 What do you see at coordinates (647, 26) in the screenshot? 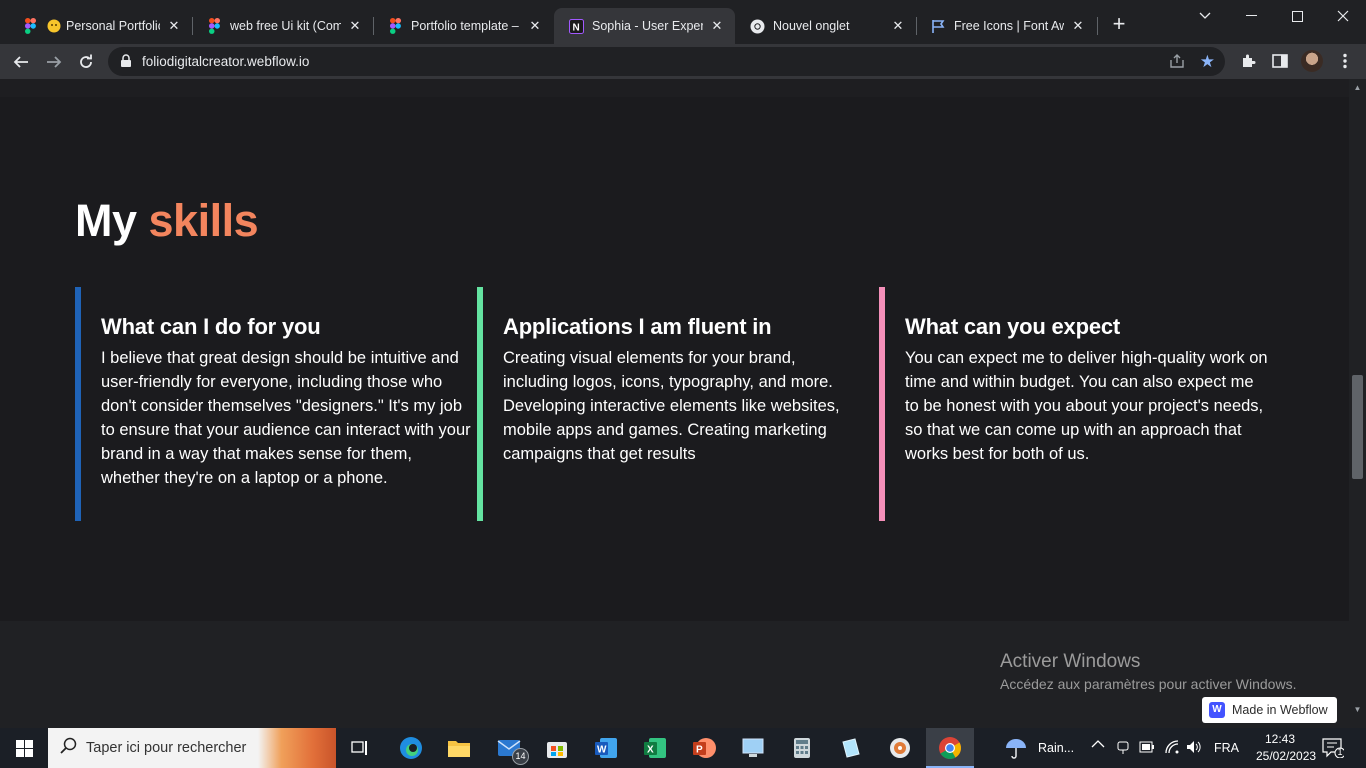
I see `tab-label: Sophia - User Experien` at bounding box center [647, 26].